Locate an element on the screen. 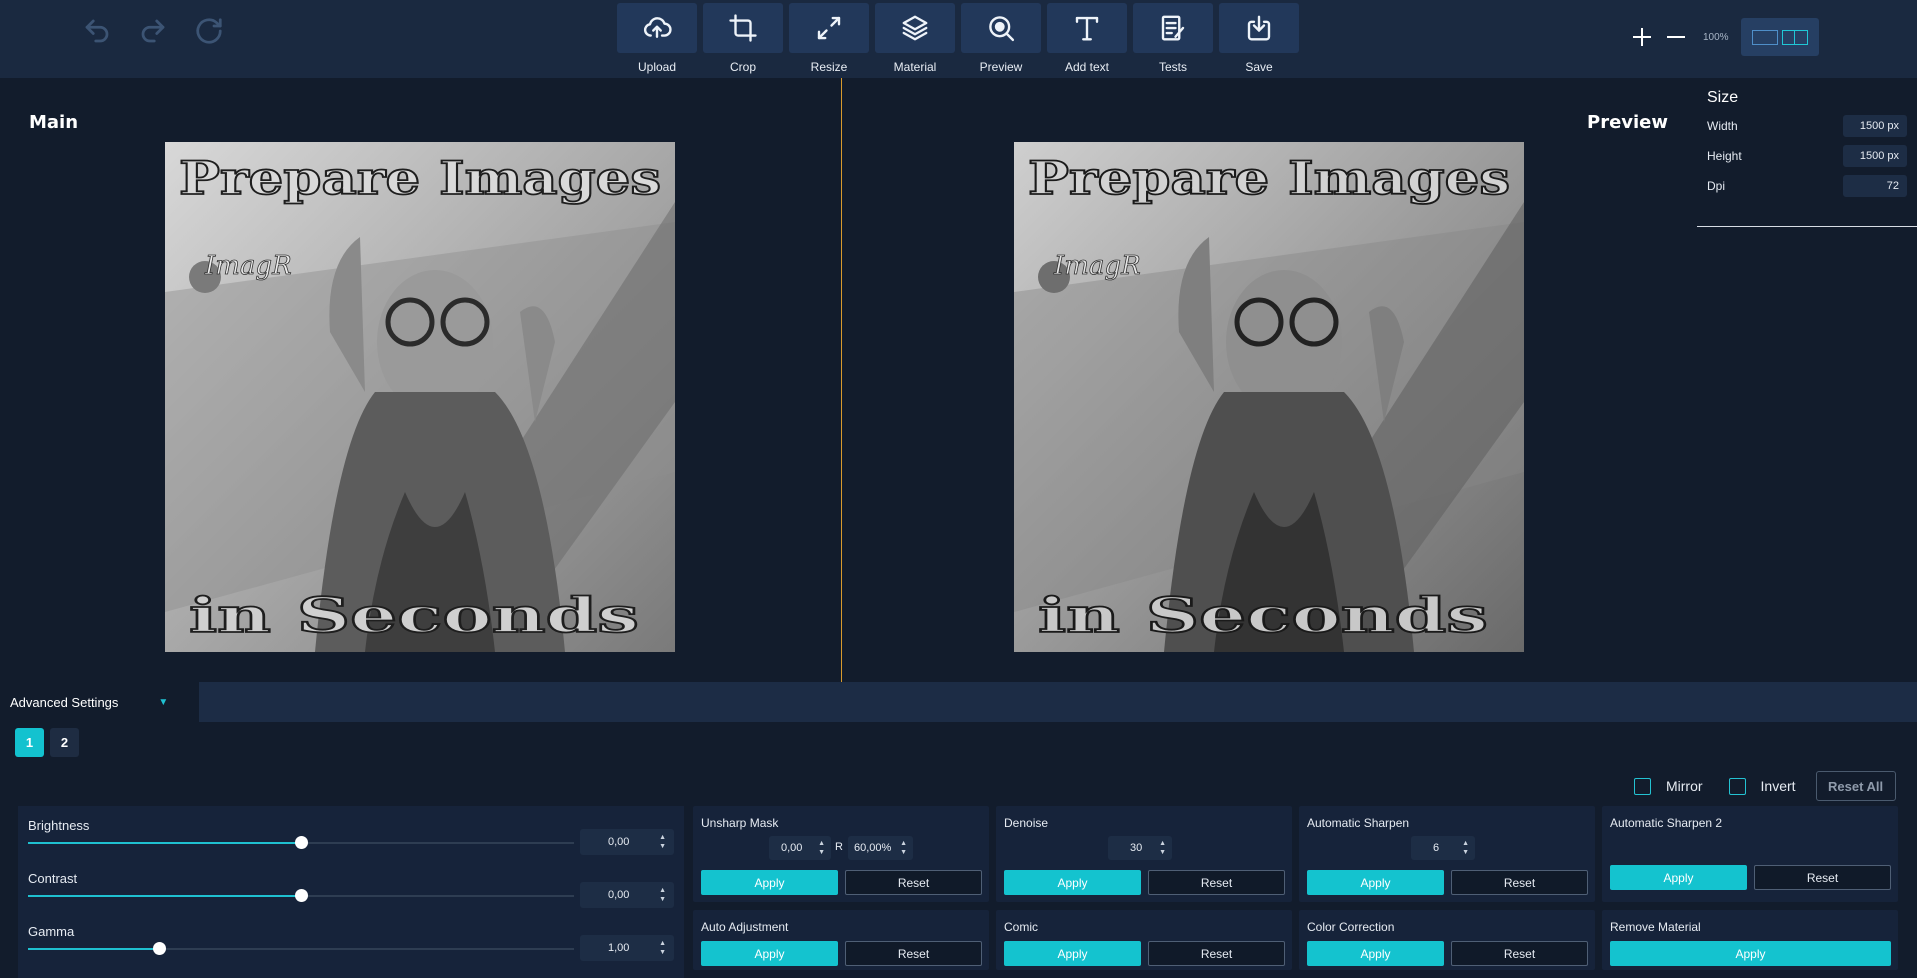 This screenshot has width=1917, height=978. height-row: Height 1500 px is located at coordinates (1807, 156).